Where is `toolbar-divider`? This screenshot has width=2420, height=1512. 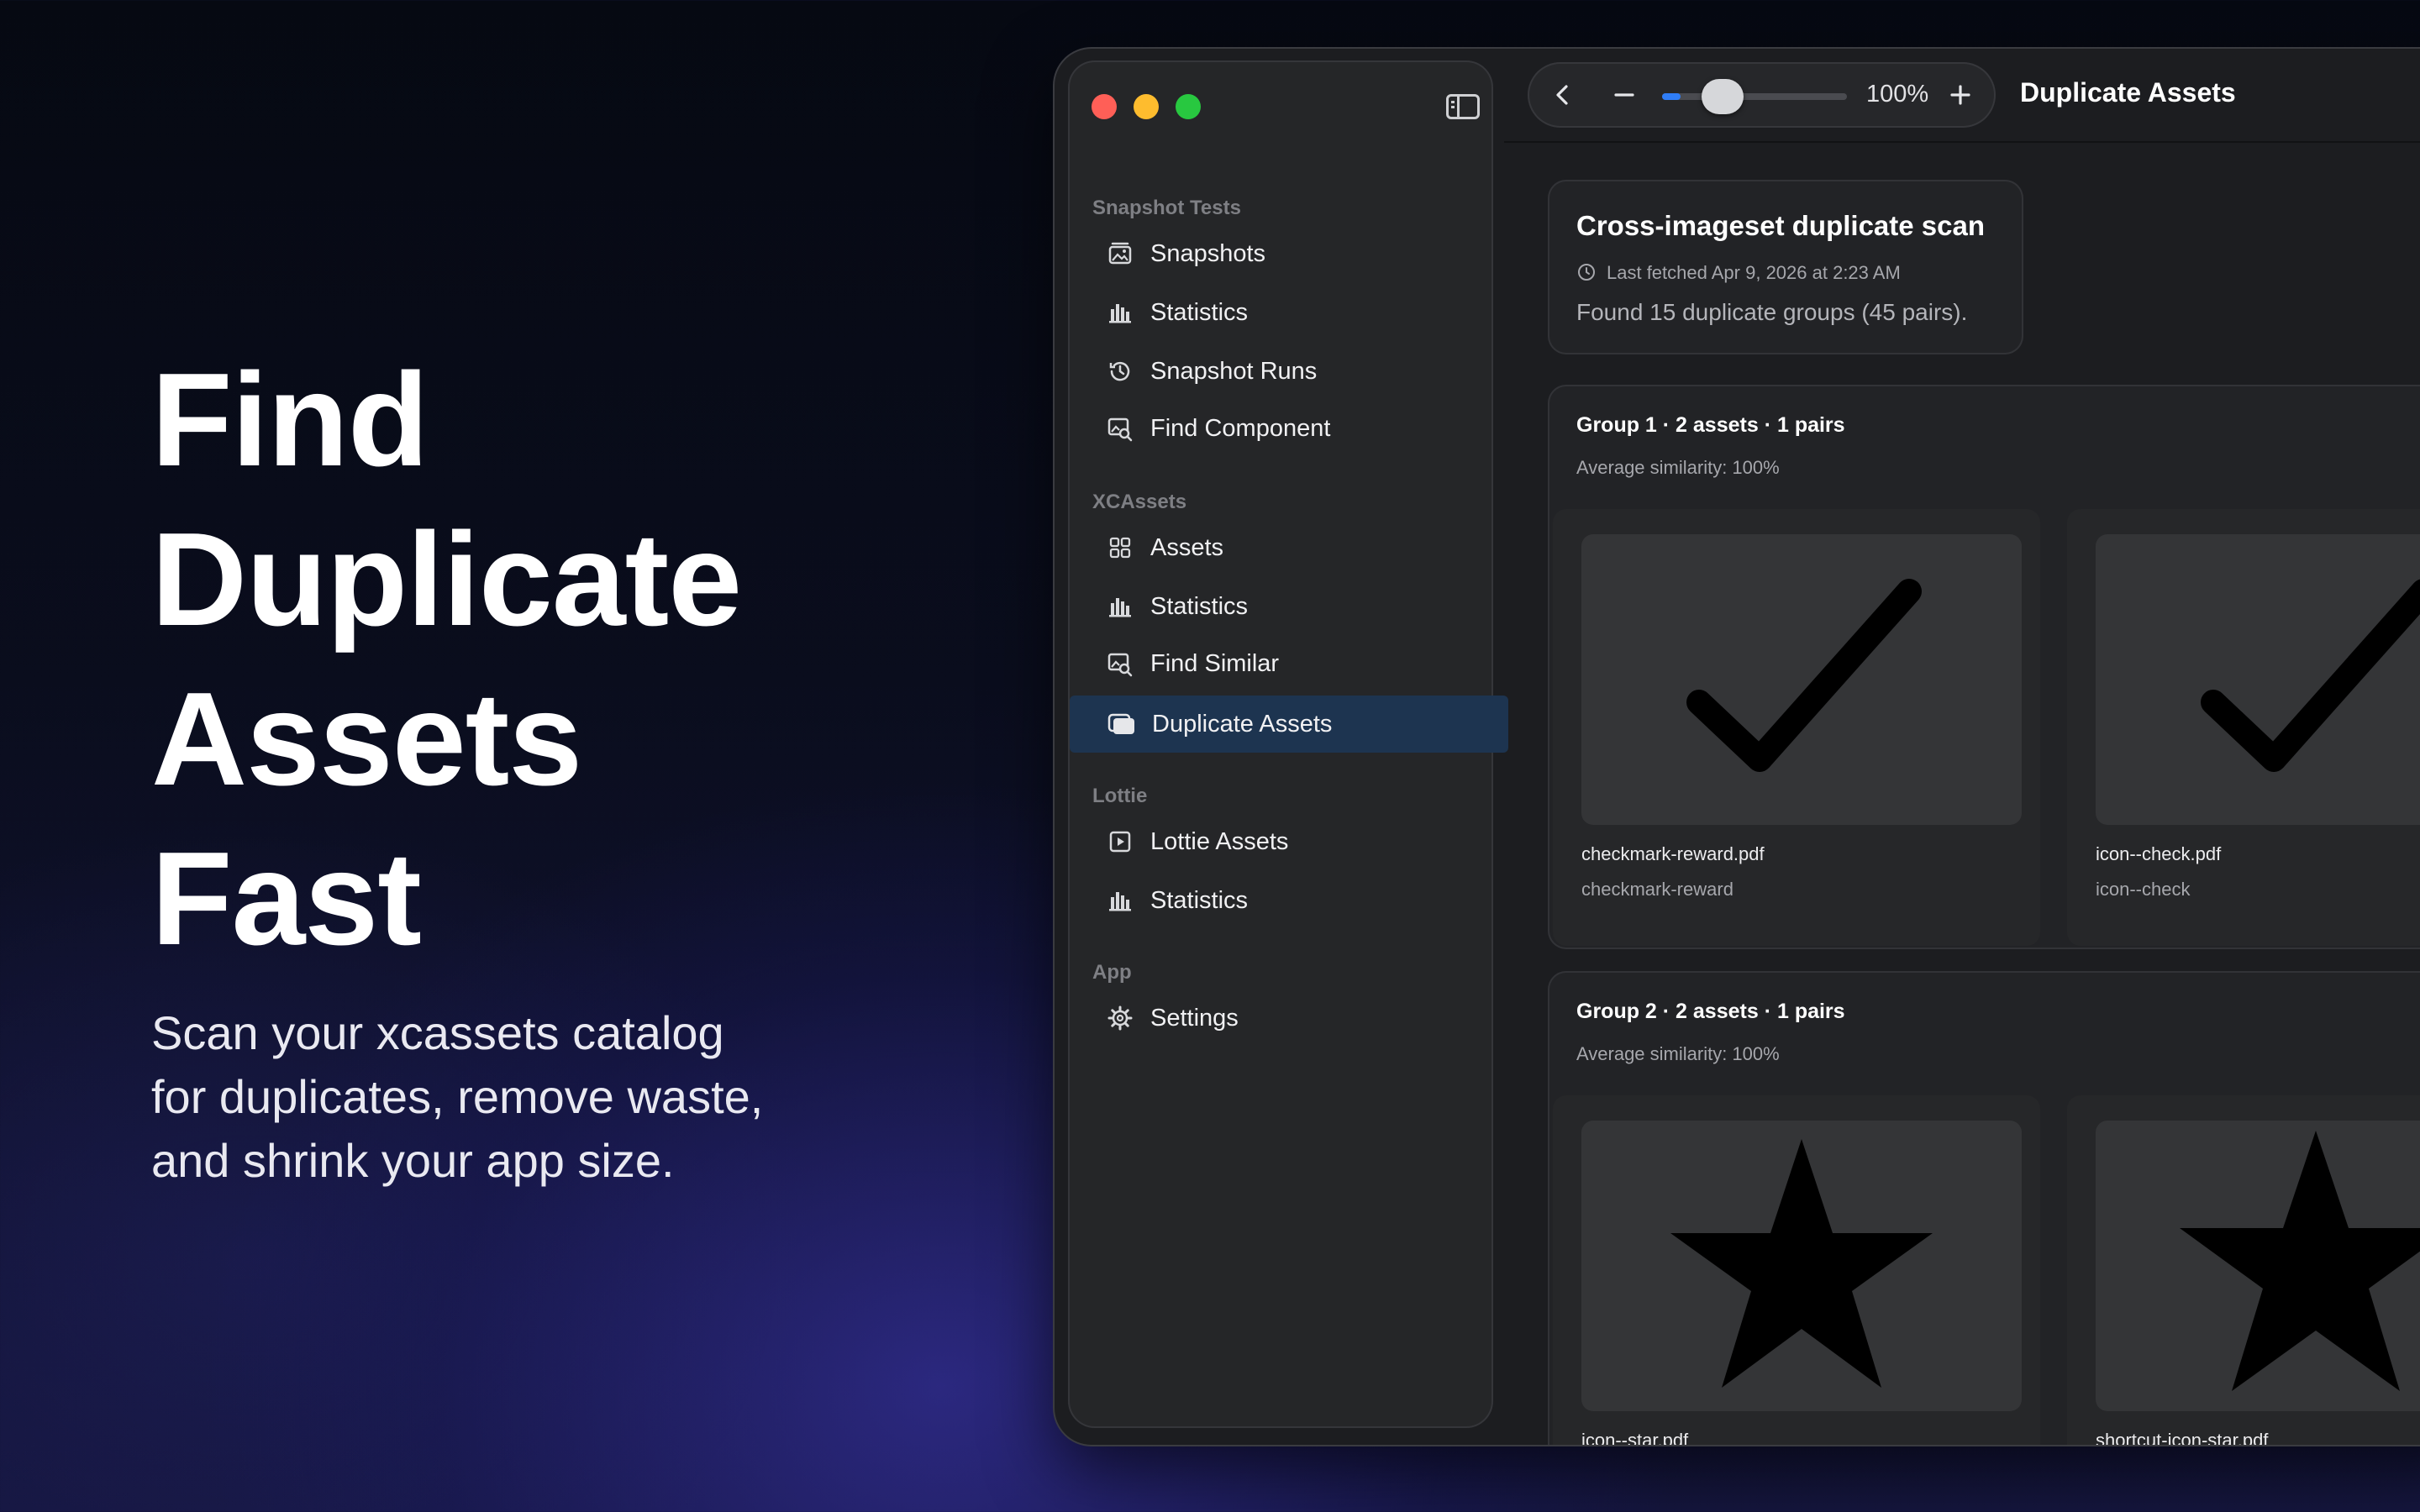
toolbar-divider is located at coordinates (1962, 142).